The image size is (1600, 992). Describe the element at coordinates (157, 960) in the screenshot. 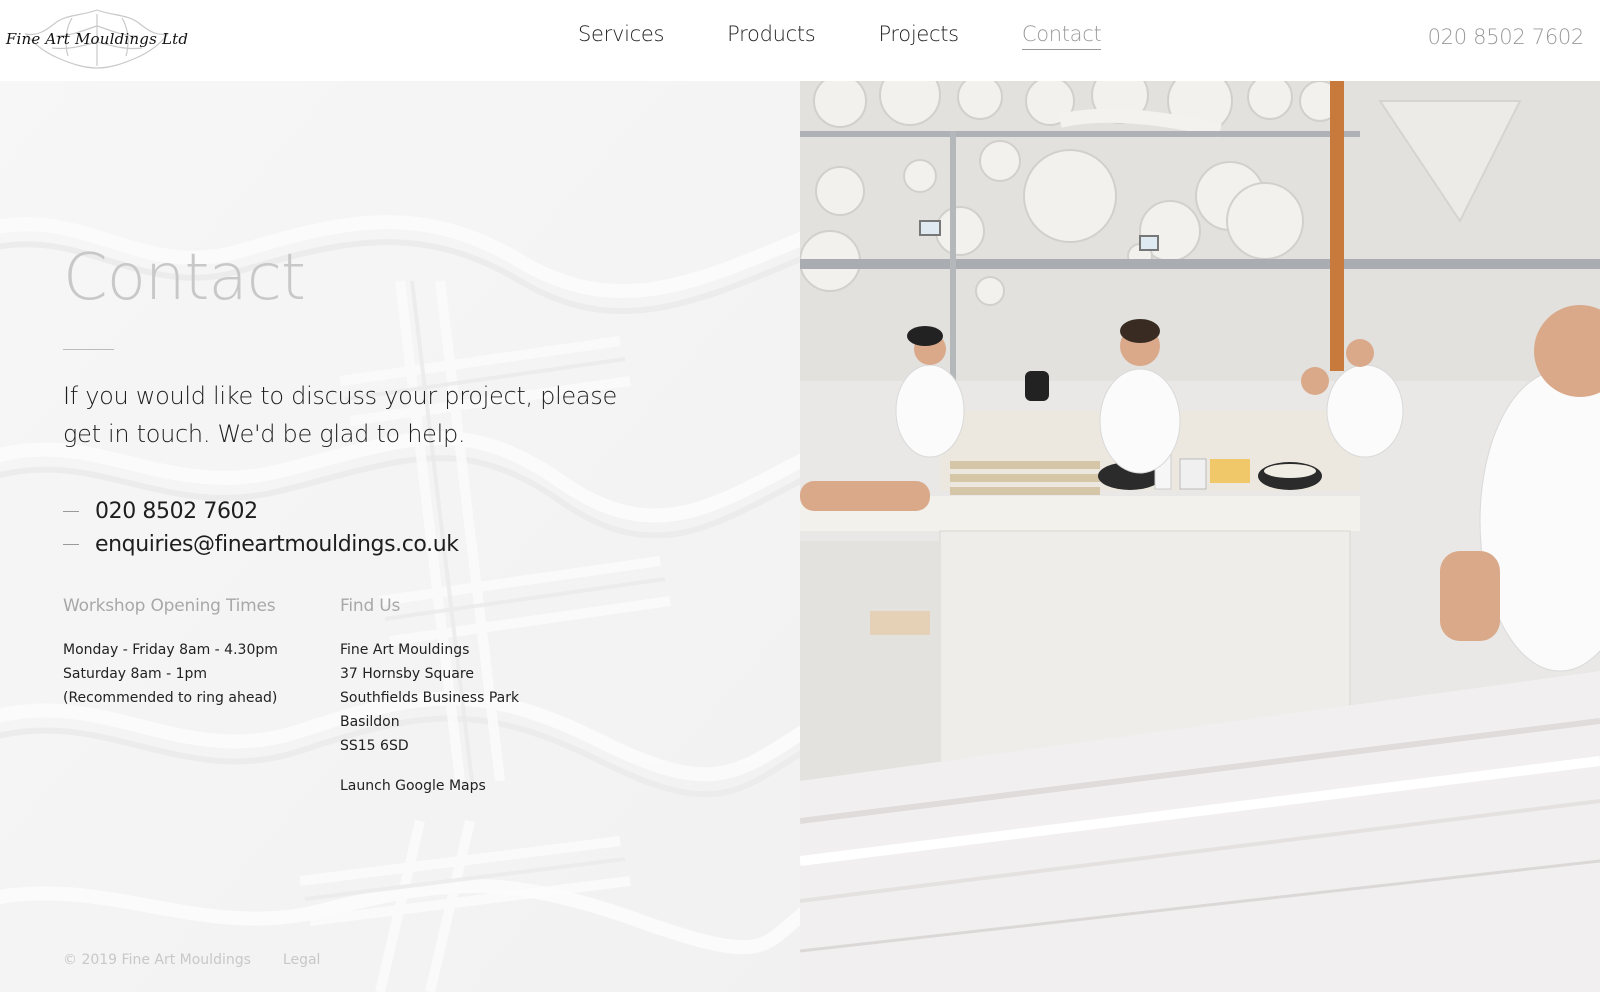

I see `copyright-text: © 2019 Fine Art Mouldings` at that location.